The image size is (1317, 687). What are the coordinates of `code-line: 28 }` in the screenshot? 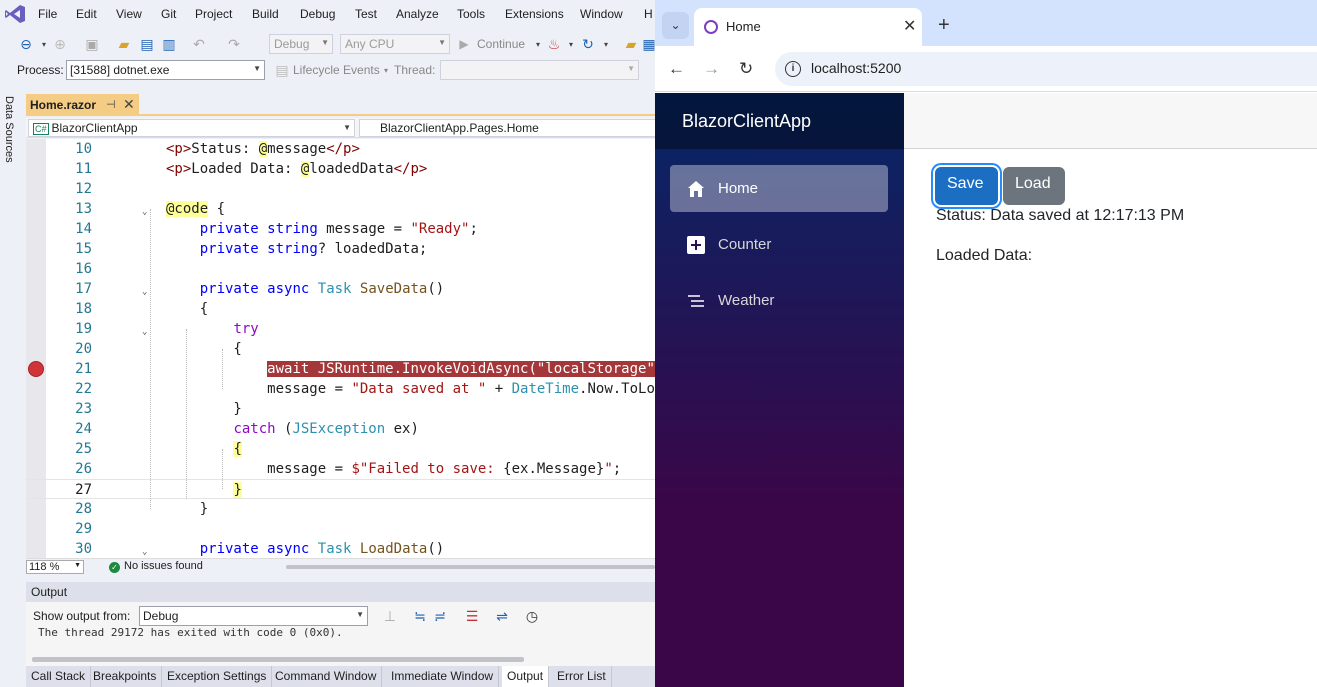 It's located at (340, 509).